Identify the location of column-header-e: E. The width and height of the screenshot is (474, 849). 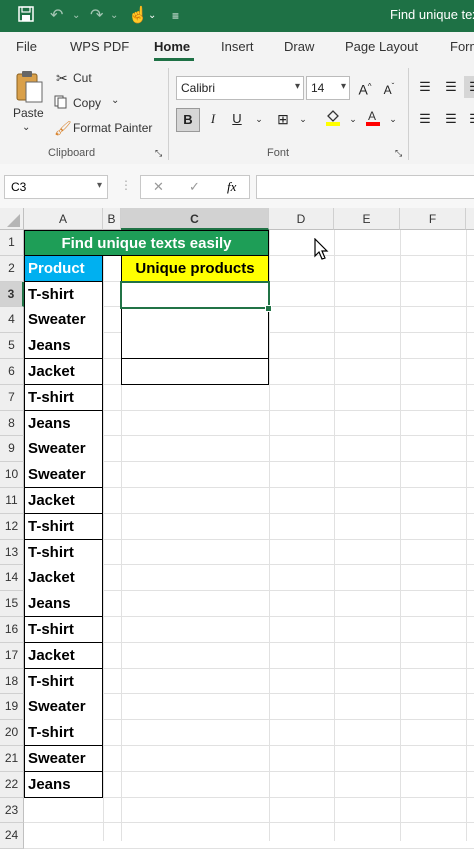
(367, 219).